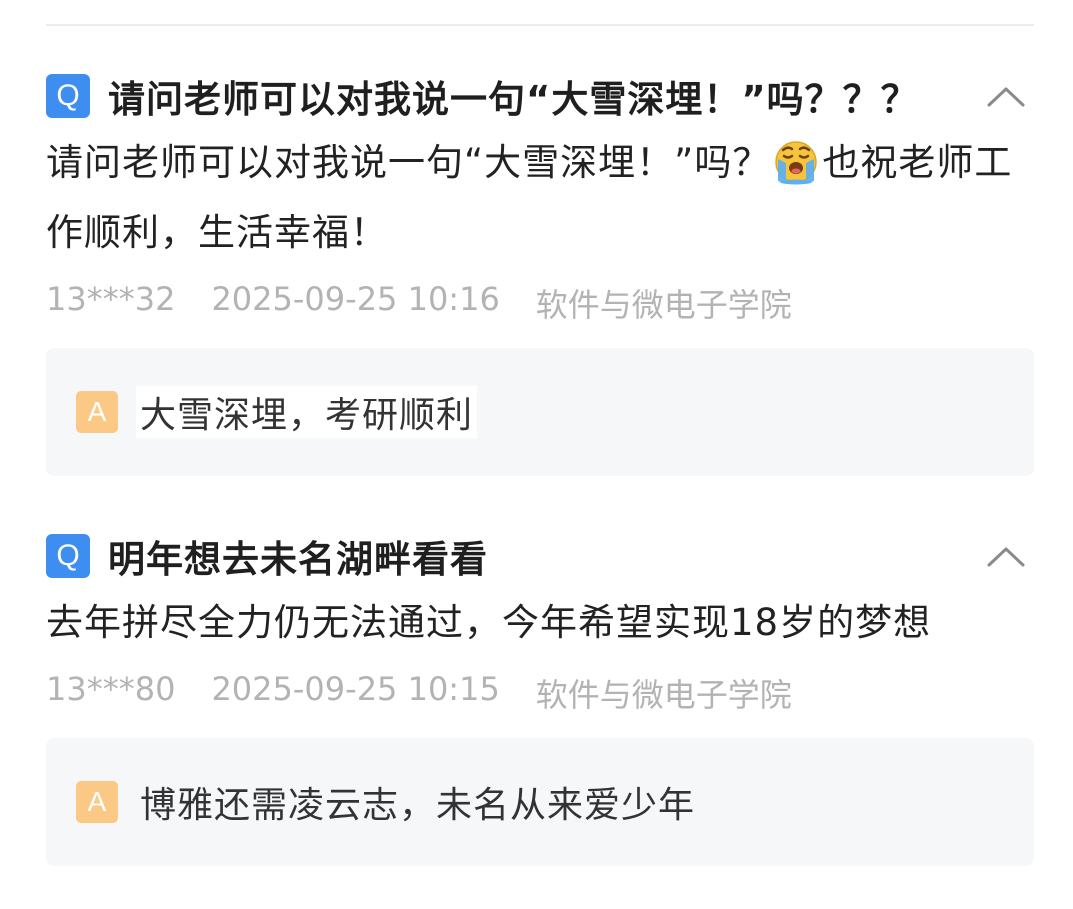  What do you see at coordinates (489, 622) in the screenshot?
I see `question-body: 去年拼尽全力仍无法通过，今年希望实现18岁的梦想` at bounding box center [489, 622].